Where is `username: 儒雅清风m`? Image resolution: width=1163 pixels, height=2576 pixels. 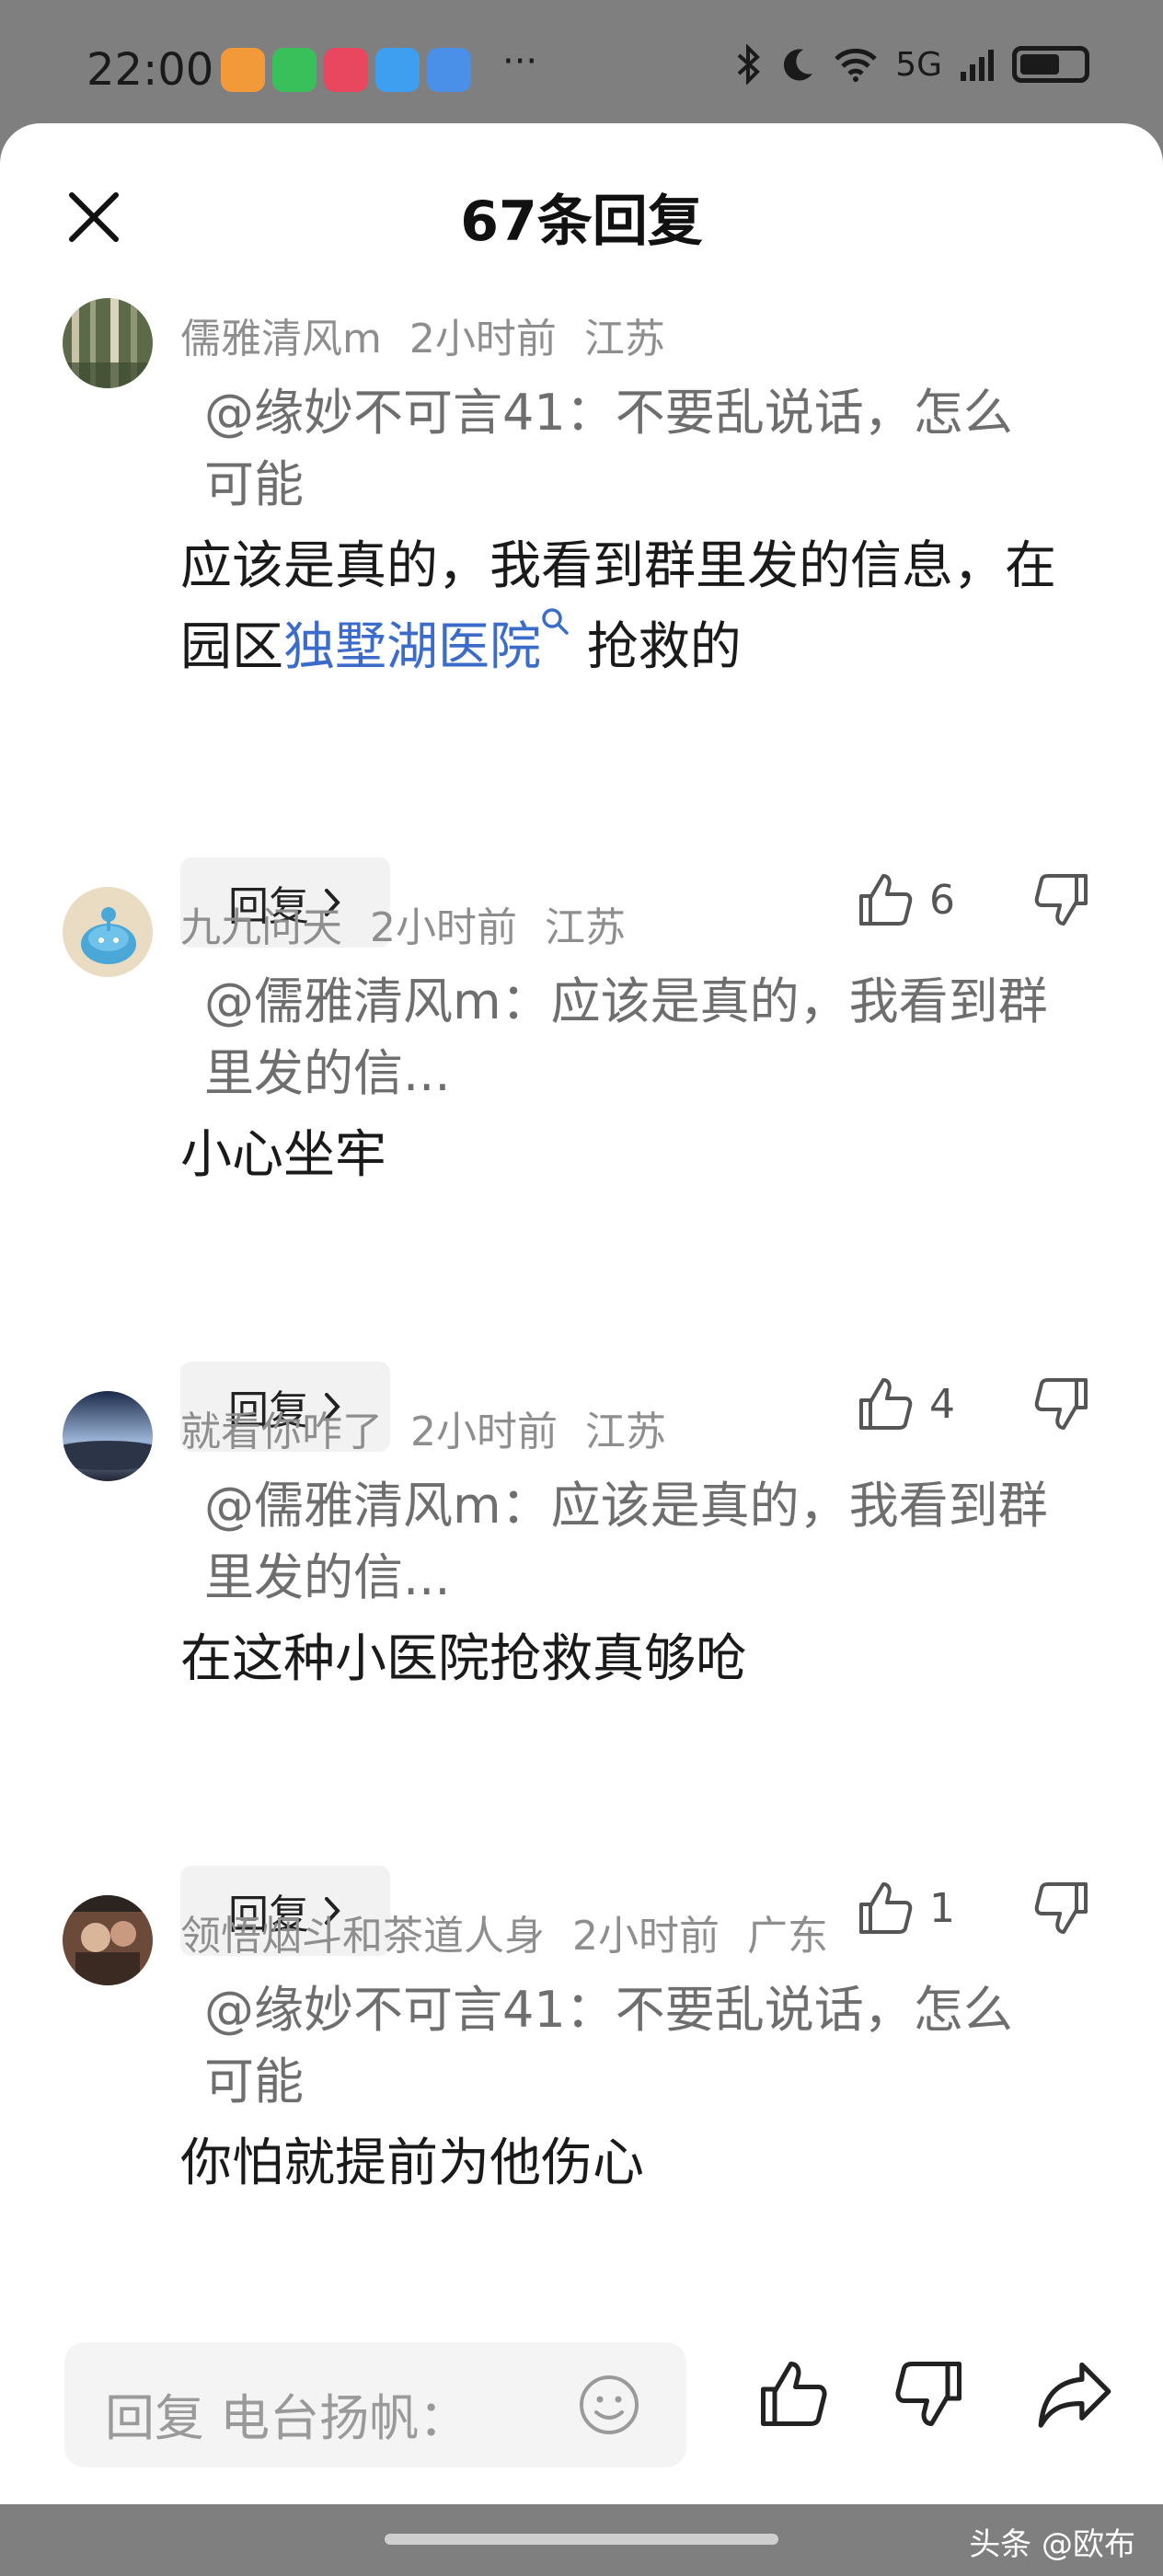 username: 儒雅清风m is located at coordinates (281, 339).